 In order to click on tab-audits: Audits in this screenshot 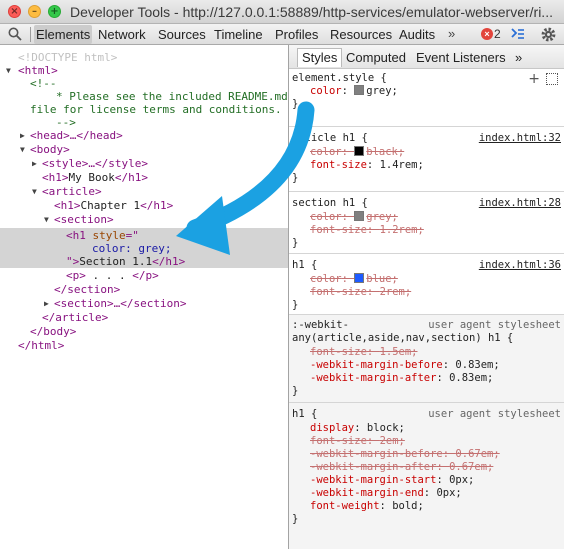, I will do `click(417, 34)`.